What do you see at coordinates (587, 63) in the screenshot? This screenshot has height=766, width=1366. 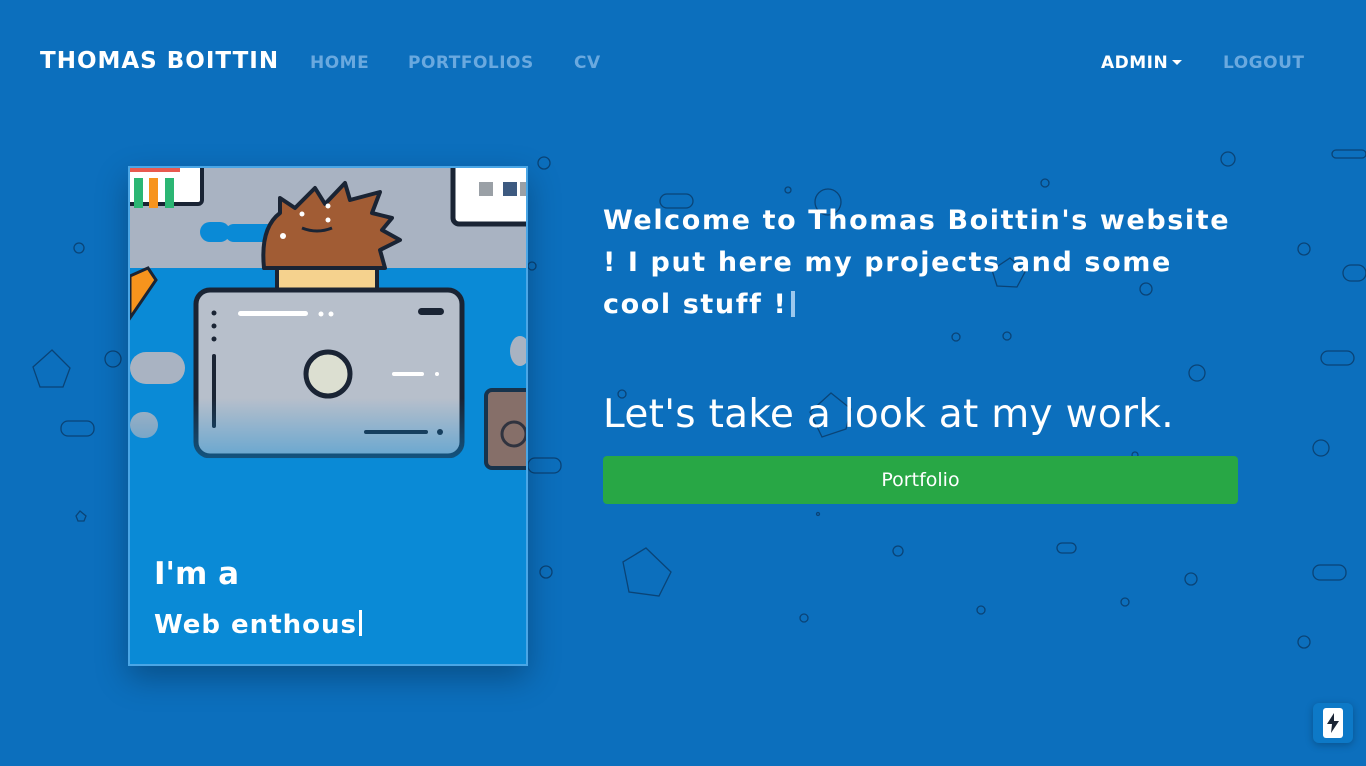 I see `nav-cv-link: CV` at bounding box center [587, 63].